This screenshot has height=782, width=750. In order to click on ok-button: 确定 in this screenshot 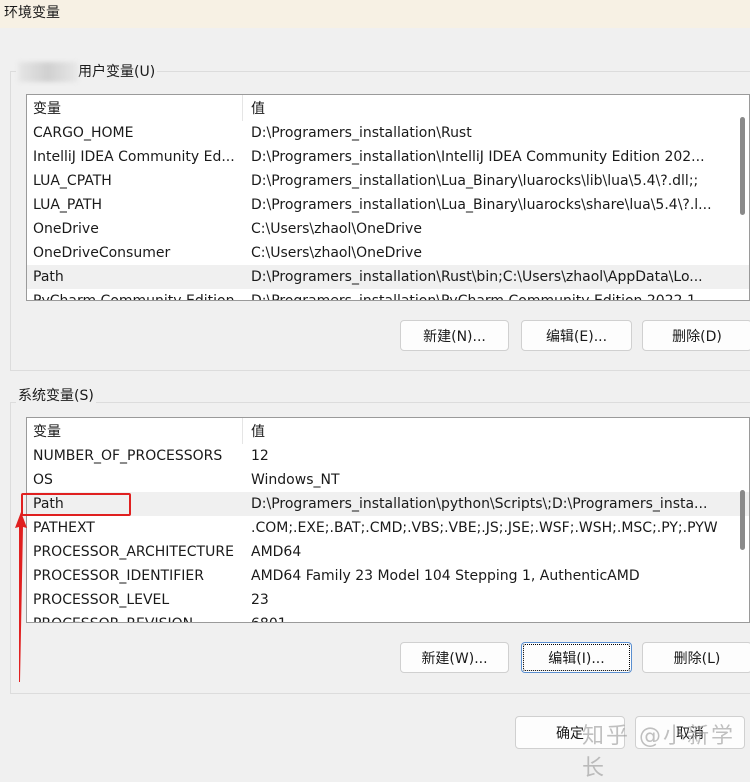, I will do `click(570, 732)`.